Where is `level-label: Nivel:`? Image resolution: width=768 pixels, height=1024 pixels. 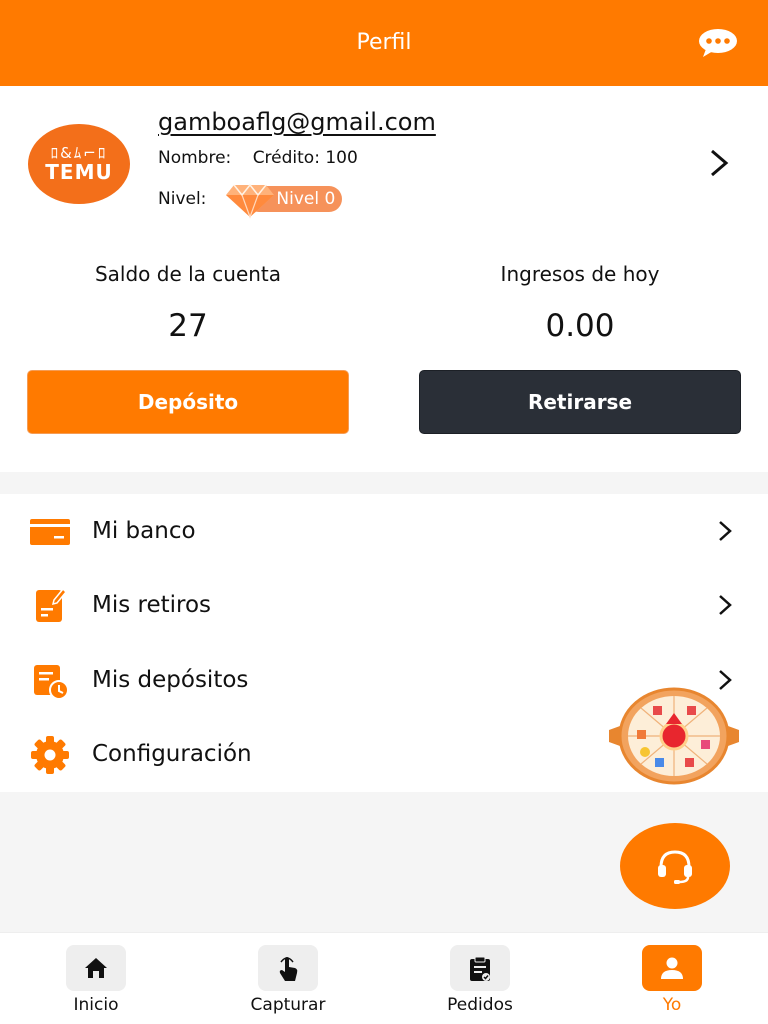
level-label: Nivel: is located at coordinates (182, 199).